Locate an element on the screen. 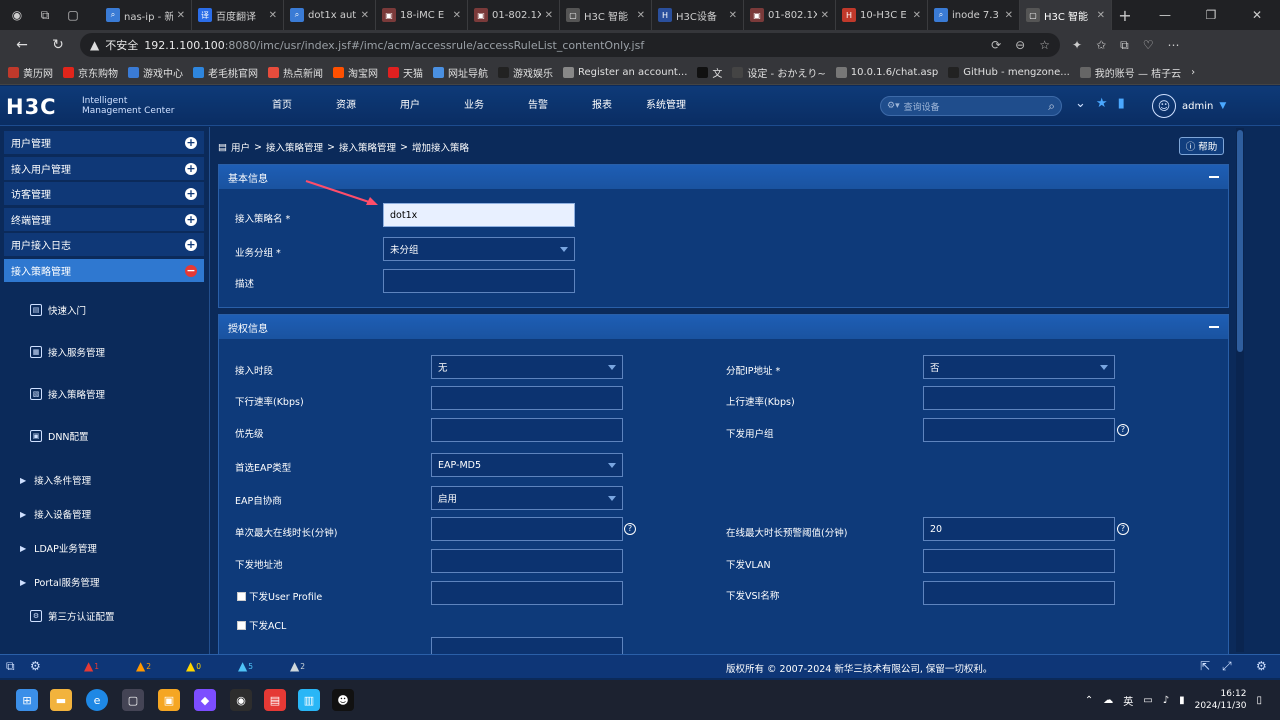 The height and width of the screenshot is (720, 1280). access-time-select: 无 is located at coordinates (527, 367).